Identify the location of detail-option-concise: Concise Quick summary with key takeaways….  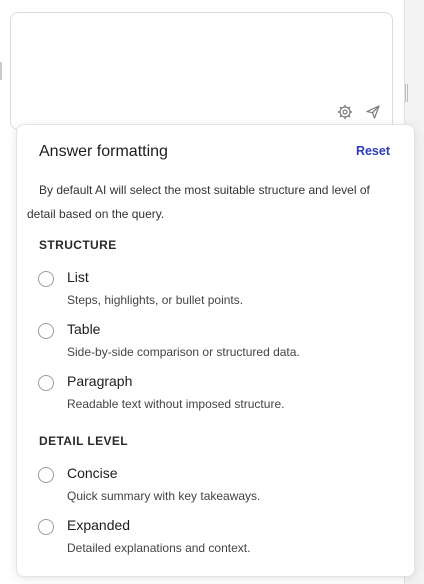
(217, 483).